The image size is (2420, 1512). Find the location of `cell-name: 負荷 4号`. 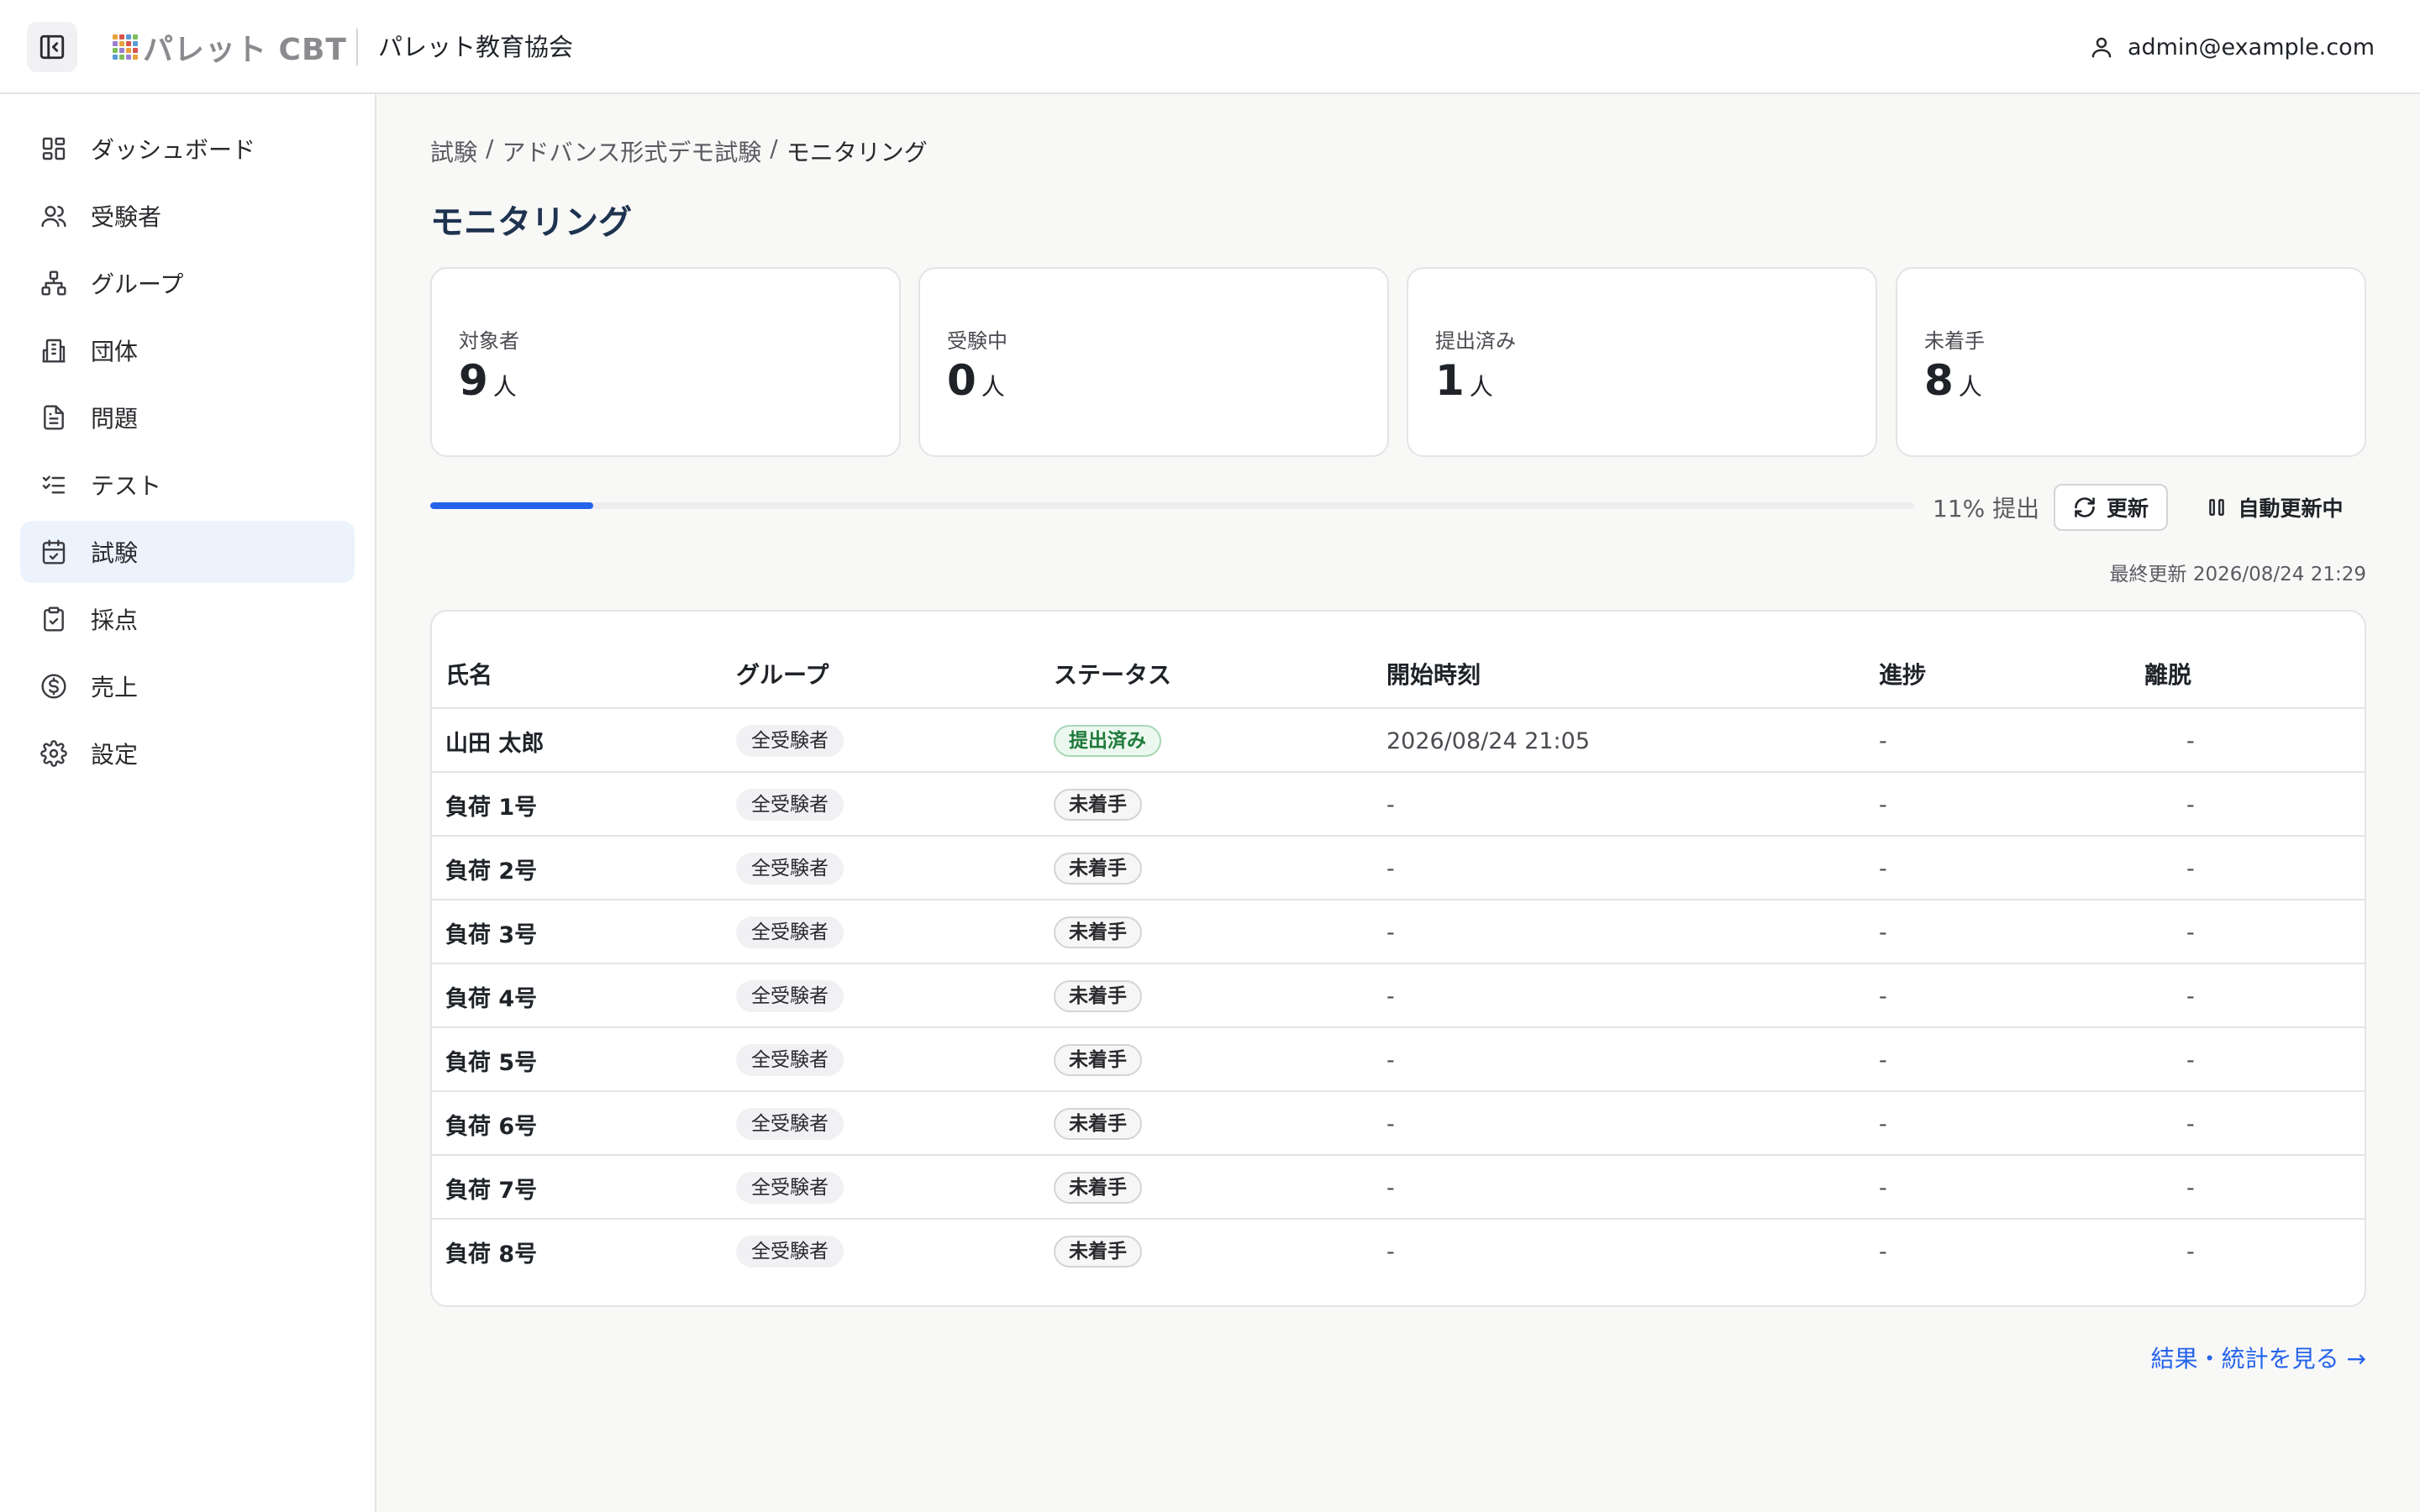

cell-name: 負荷 4号 is located at coordinates (492, 998).